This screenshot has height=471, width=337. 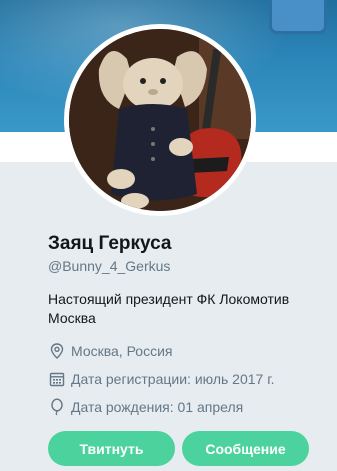 What do you see at coordinates (245, 448) in the screenshot?
I see `message-button: Сообщение` at bounding box center [245, 448].